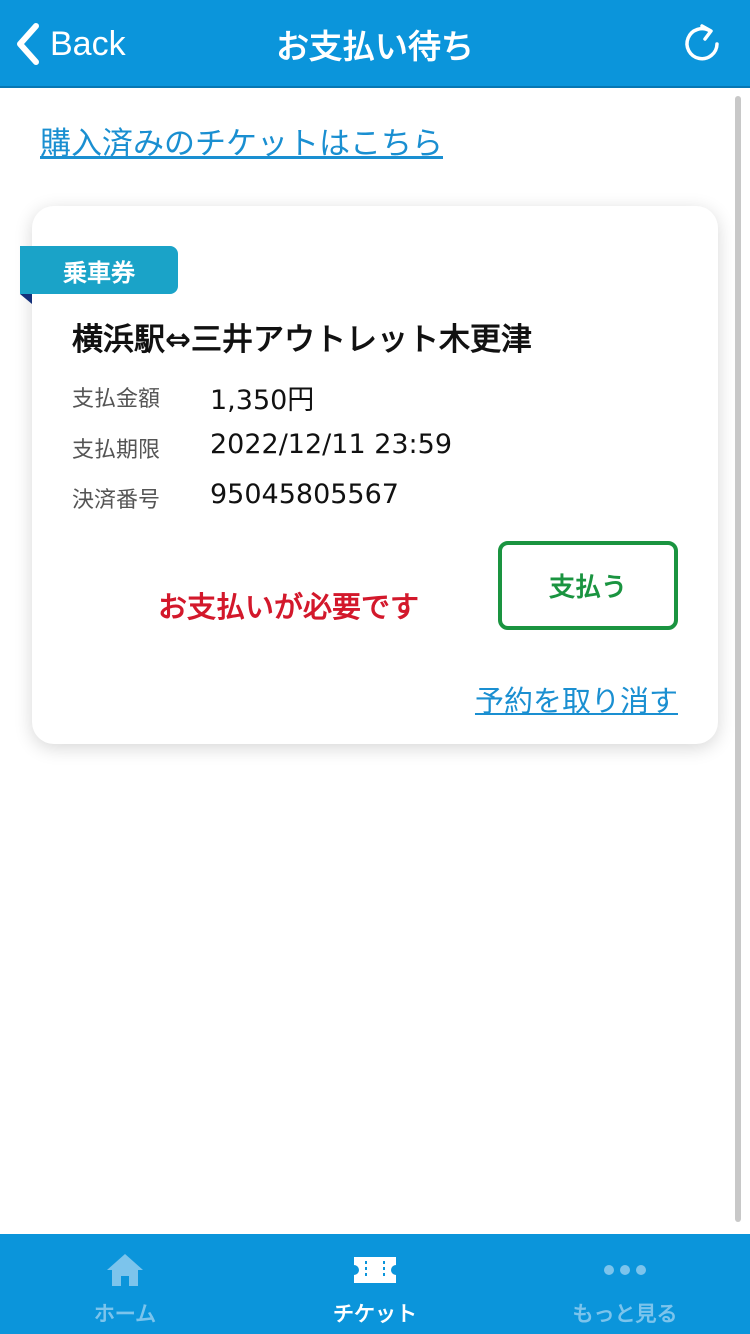  Describe the element at coordinates (738, 659) in the screenshot. I see `scrollbar` at that location.